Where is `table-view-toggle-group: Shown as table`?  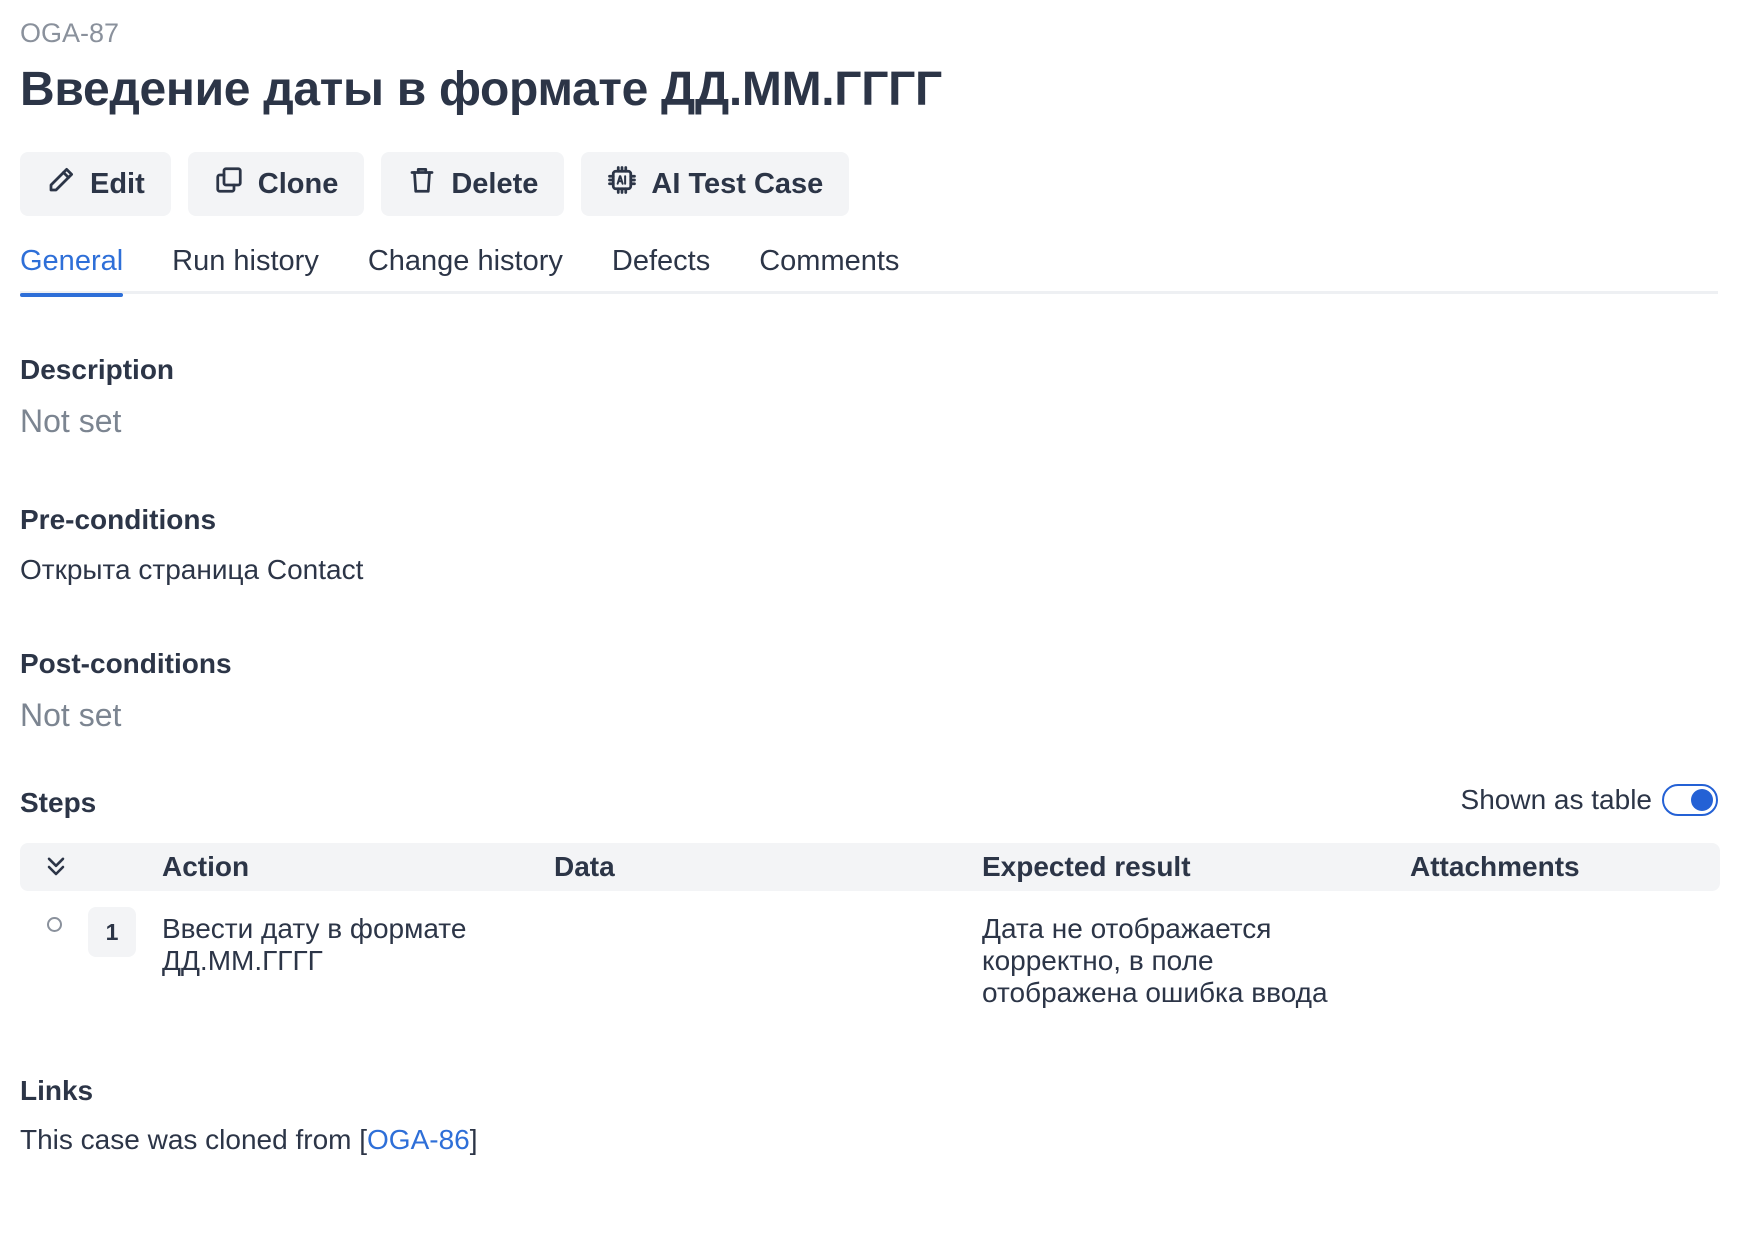
table-view-toggle-group: Shown as table is located at coordinates (1589, 800).